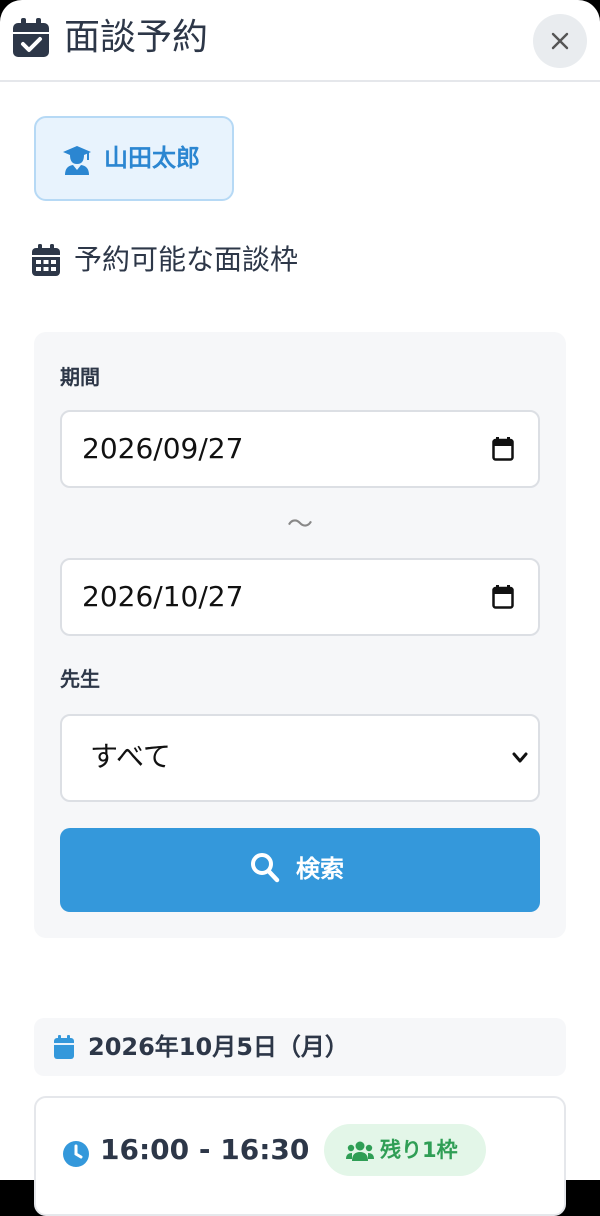  I want to click on start-date-value: 2026/09/27, so click(163, 448).